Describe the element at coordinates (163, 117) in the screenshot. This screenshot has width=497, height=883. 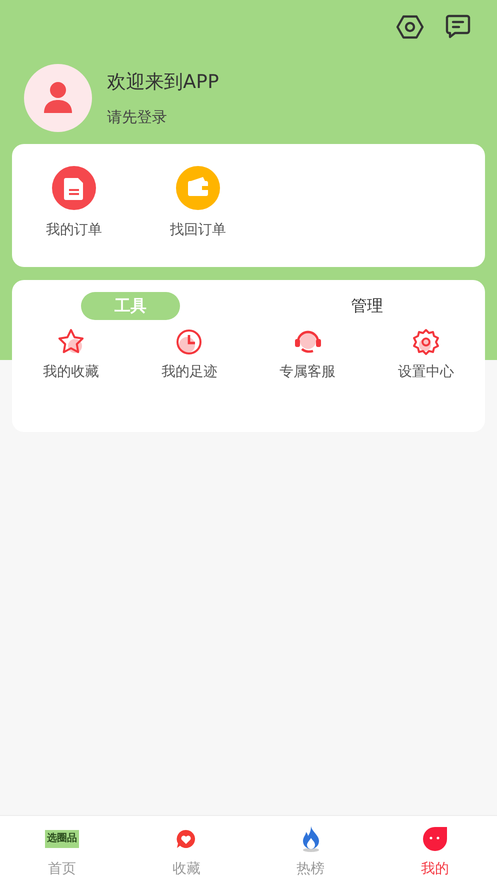
I see `login-prompt: 请先登录` at that location.